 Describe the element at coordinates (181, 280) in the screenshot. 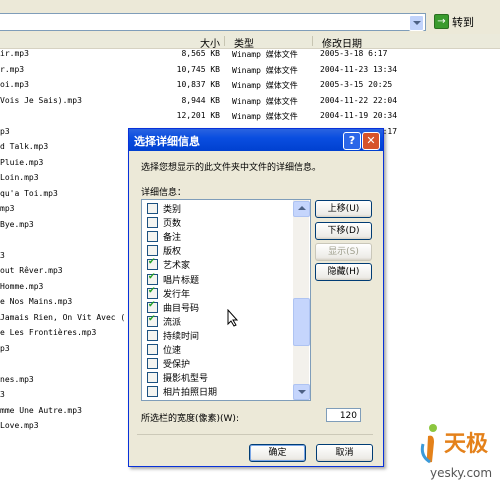

I see `detail-item-label: 唱片标题` at that location.